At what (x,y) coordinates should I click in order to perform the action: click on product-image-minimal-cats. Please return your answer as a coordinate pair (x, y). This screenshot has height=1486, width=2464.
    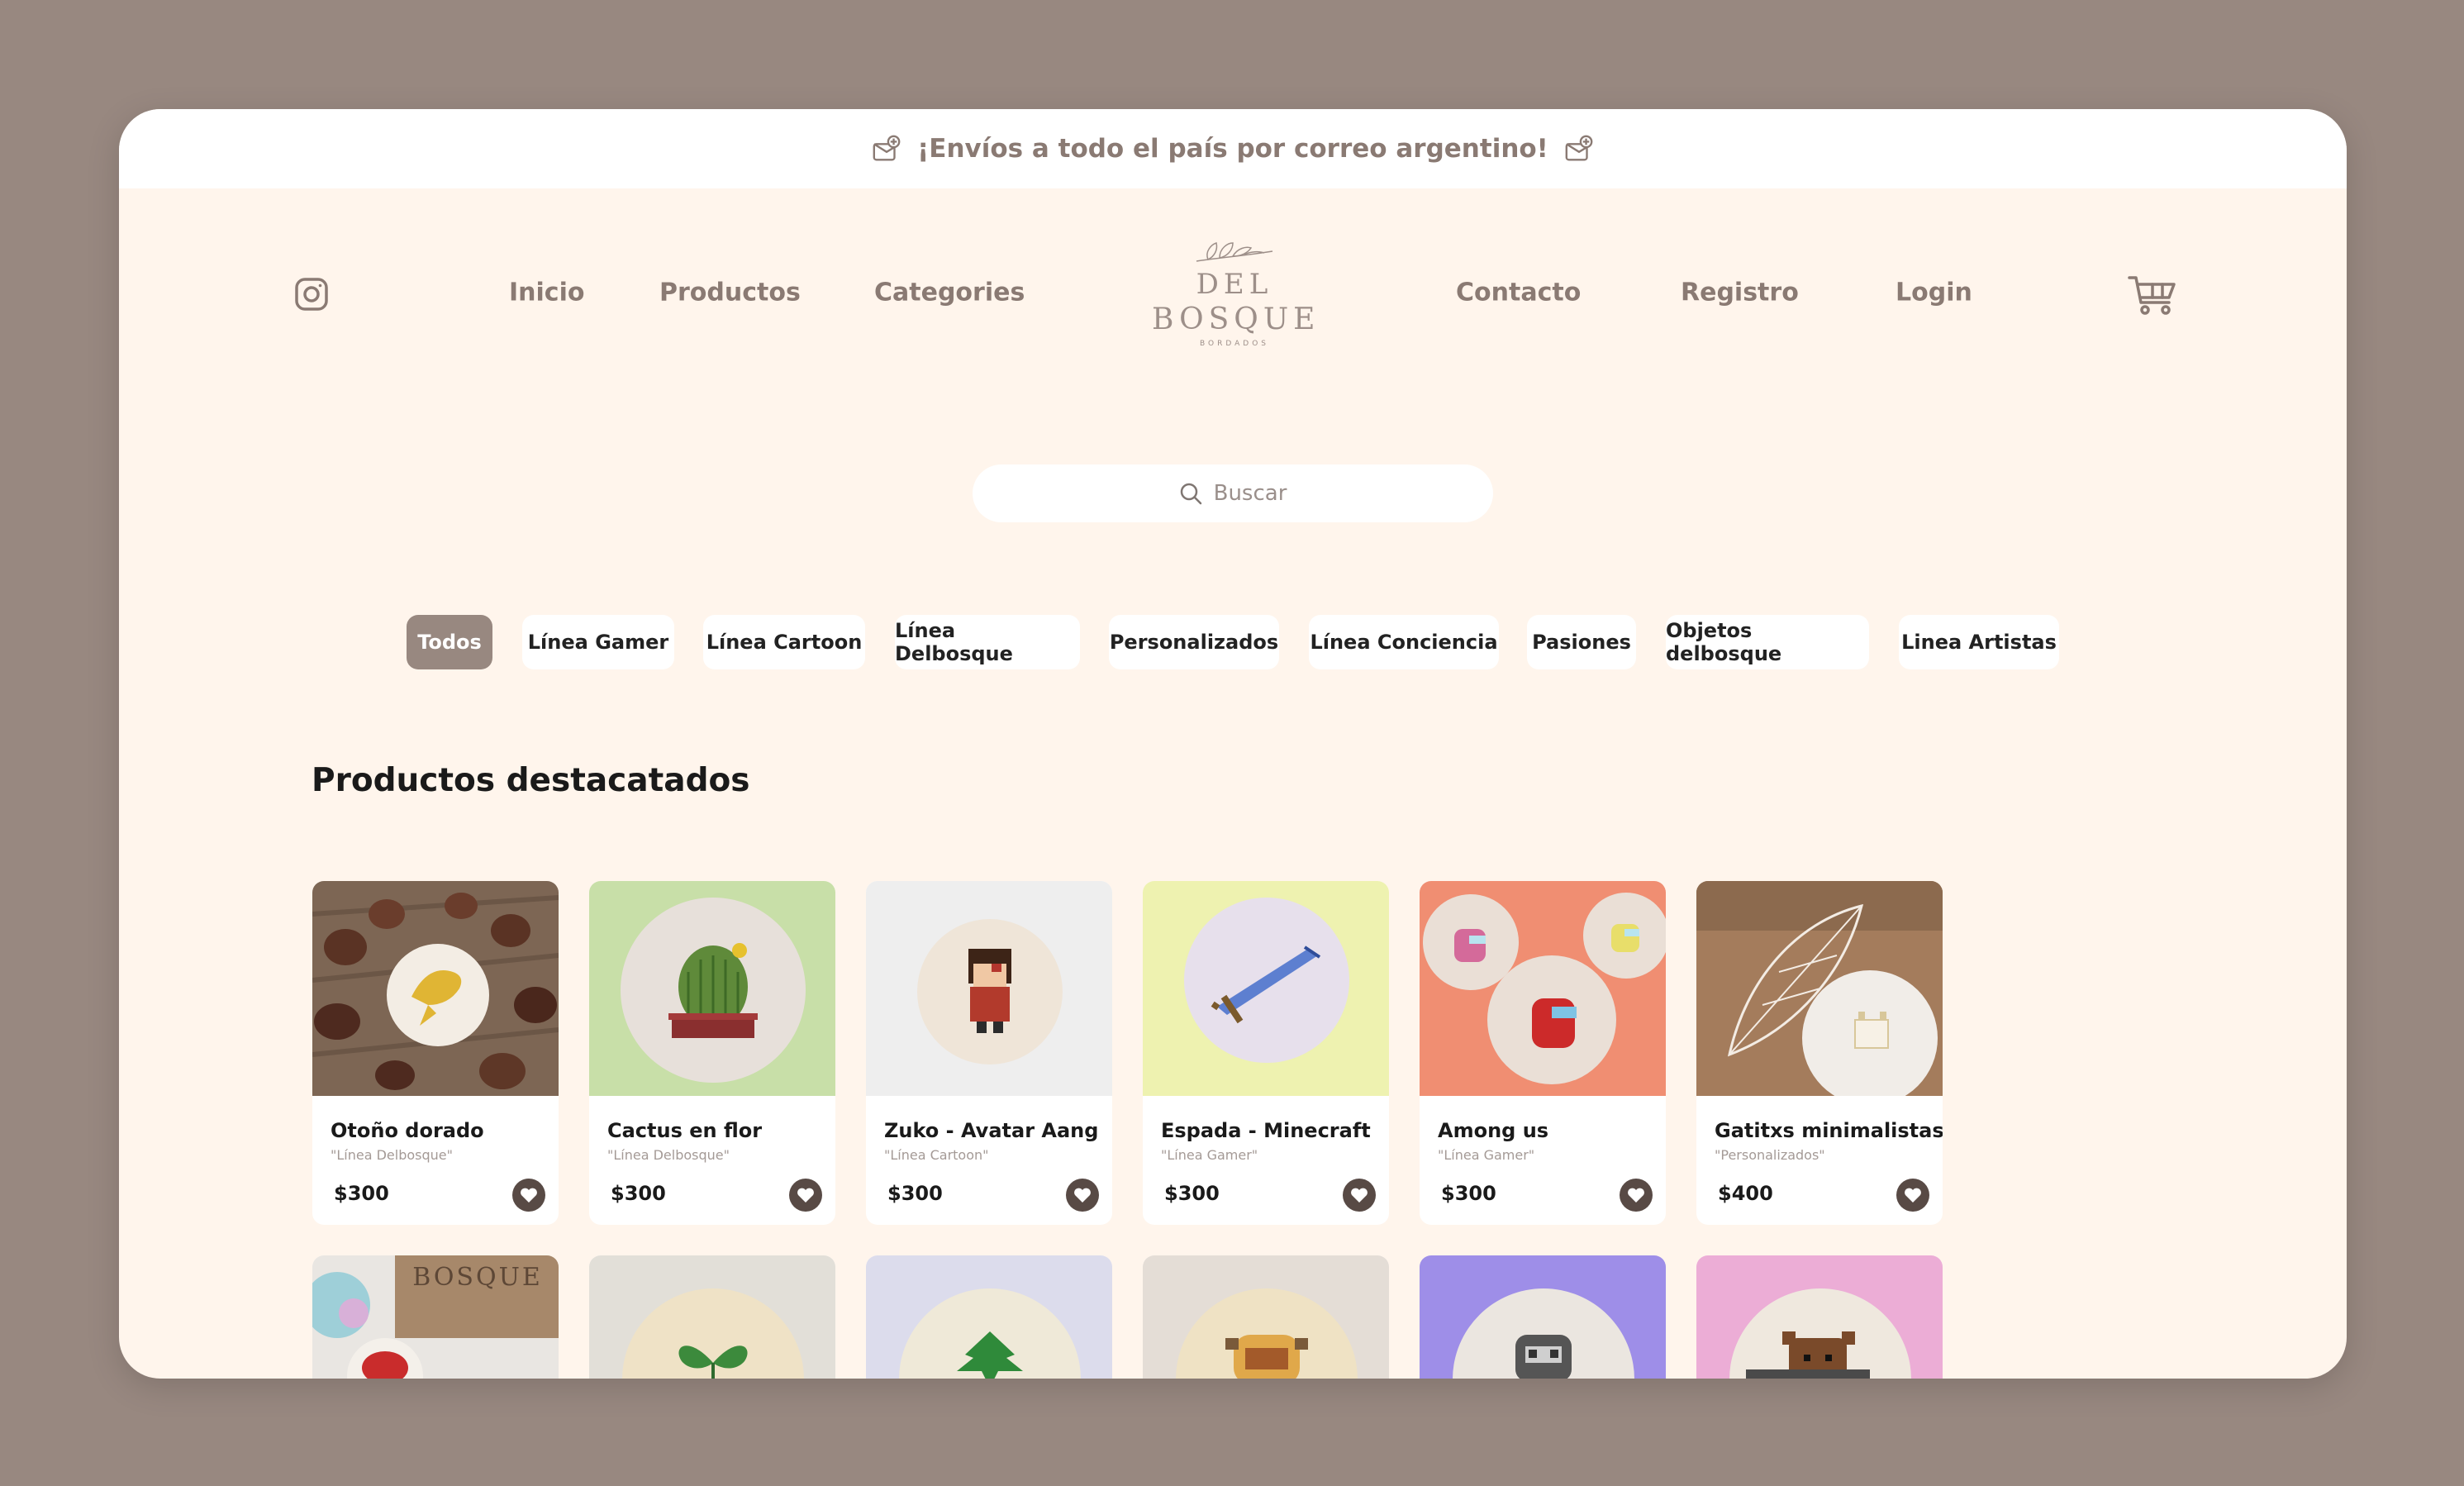
    Looking at the image, I should click on (1819, 988).